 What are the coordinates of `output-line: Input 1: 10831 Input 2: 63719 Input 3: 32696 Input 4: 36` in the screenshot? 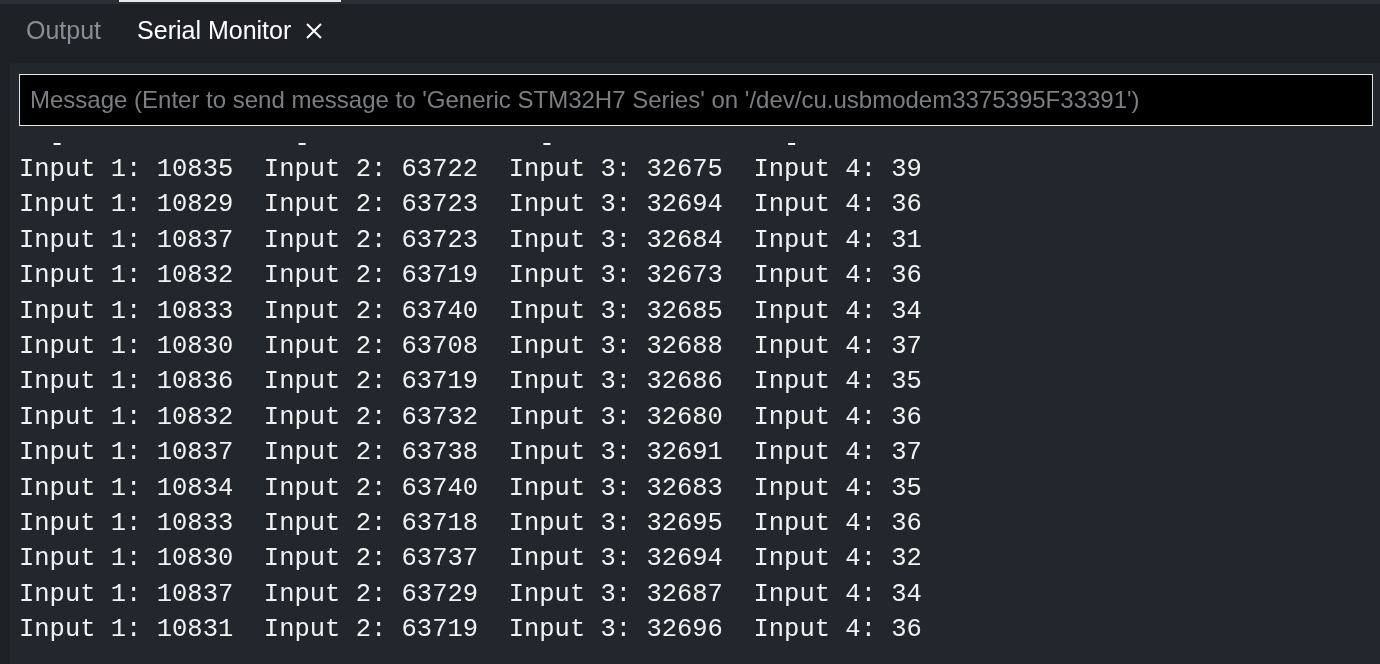 It's located at (471, 630).